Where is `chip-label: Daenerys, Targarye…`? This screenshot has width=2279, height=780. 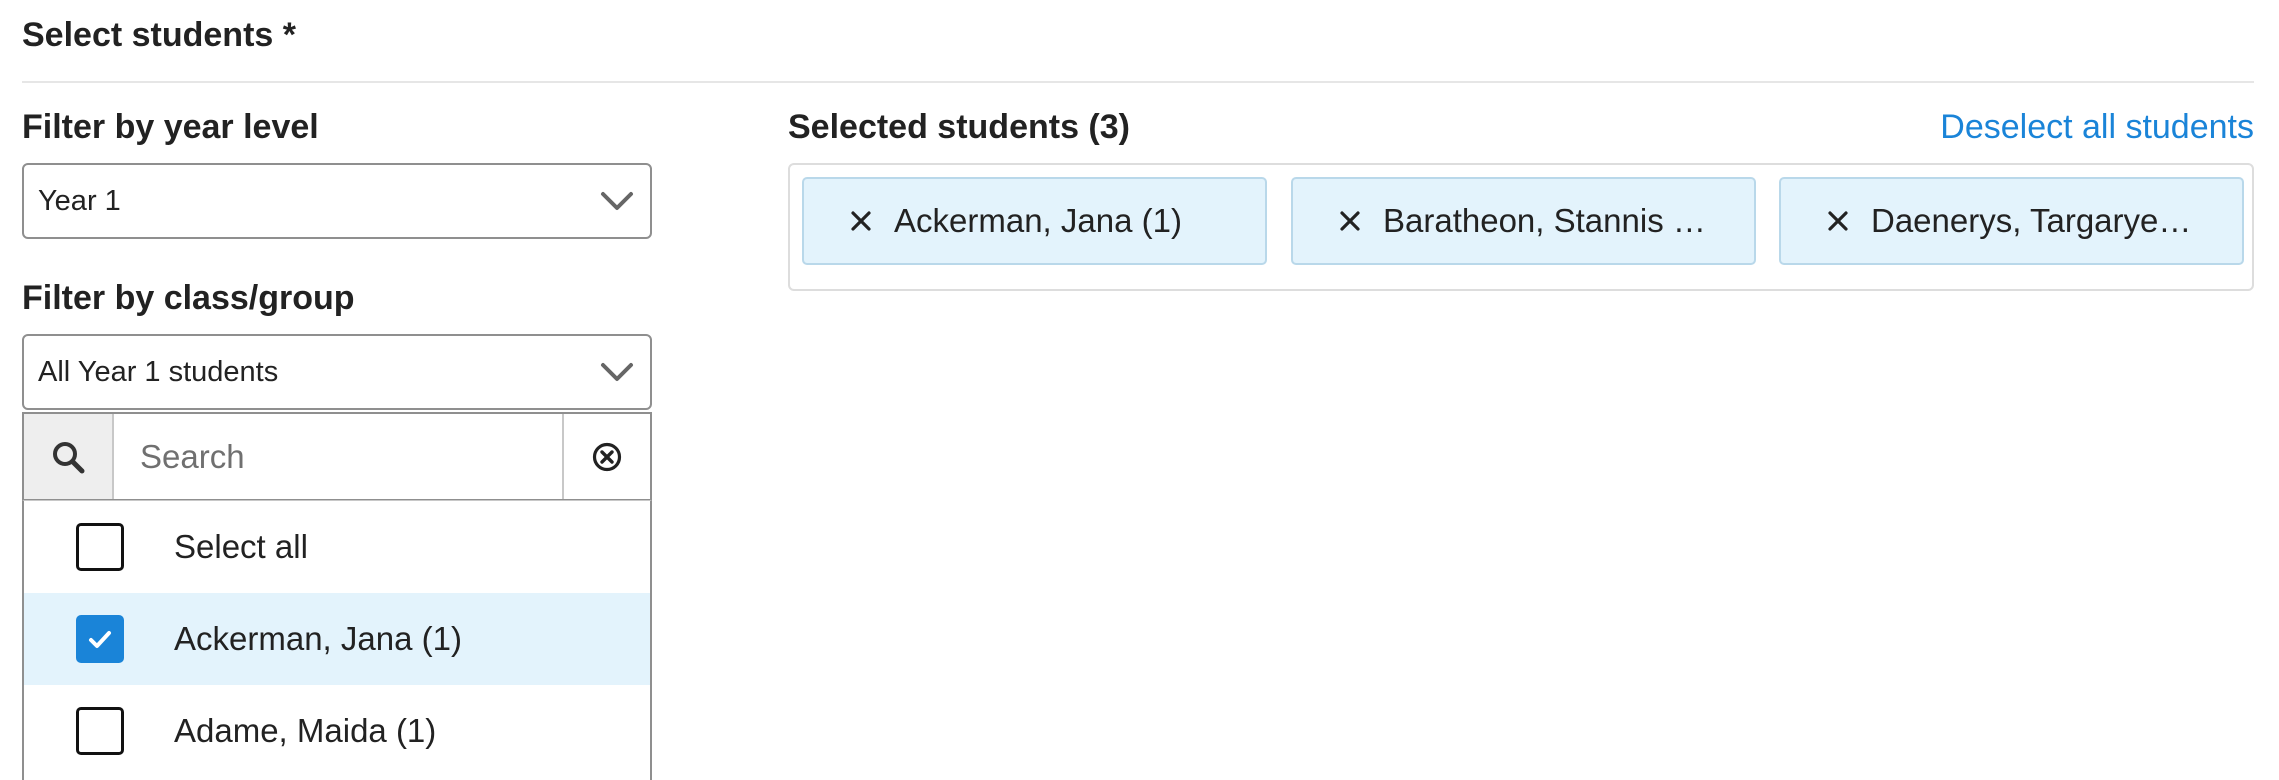 chip-label: Daenerys, Targarye… is located at coordinates (2031, 220).